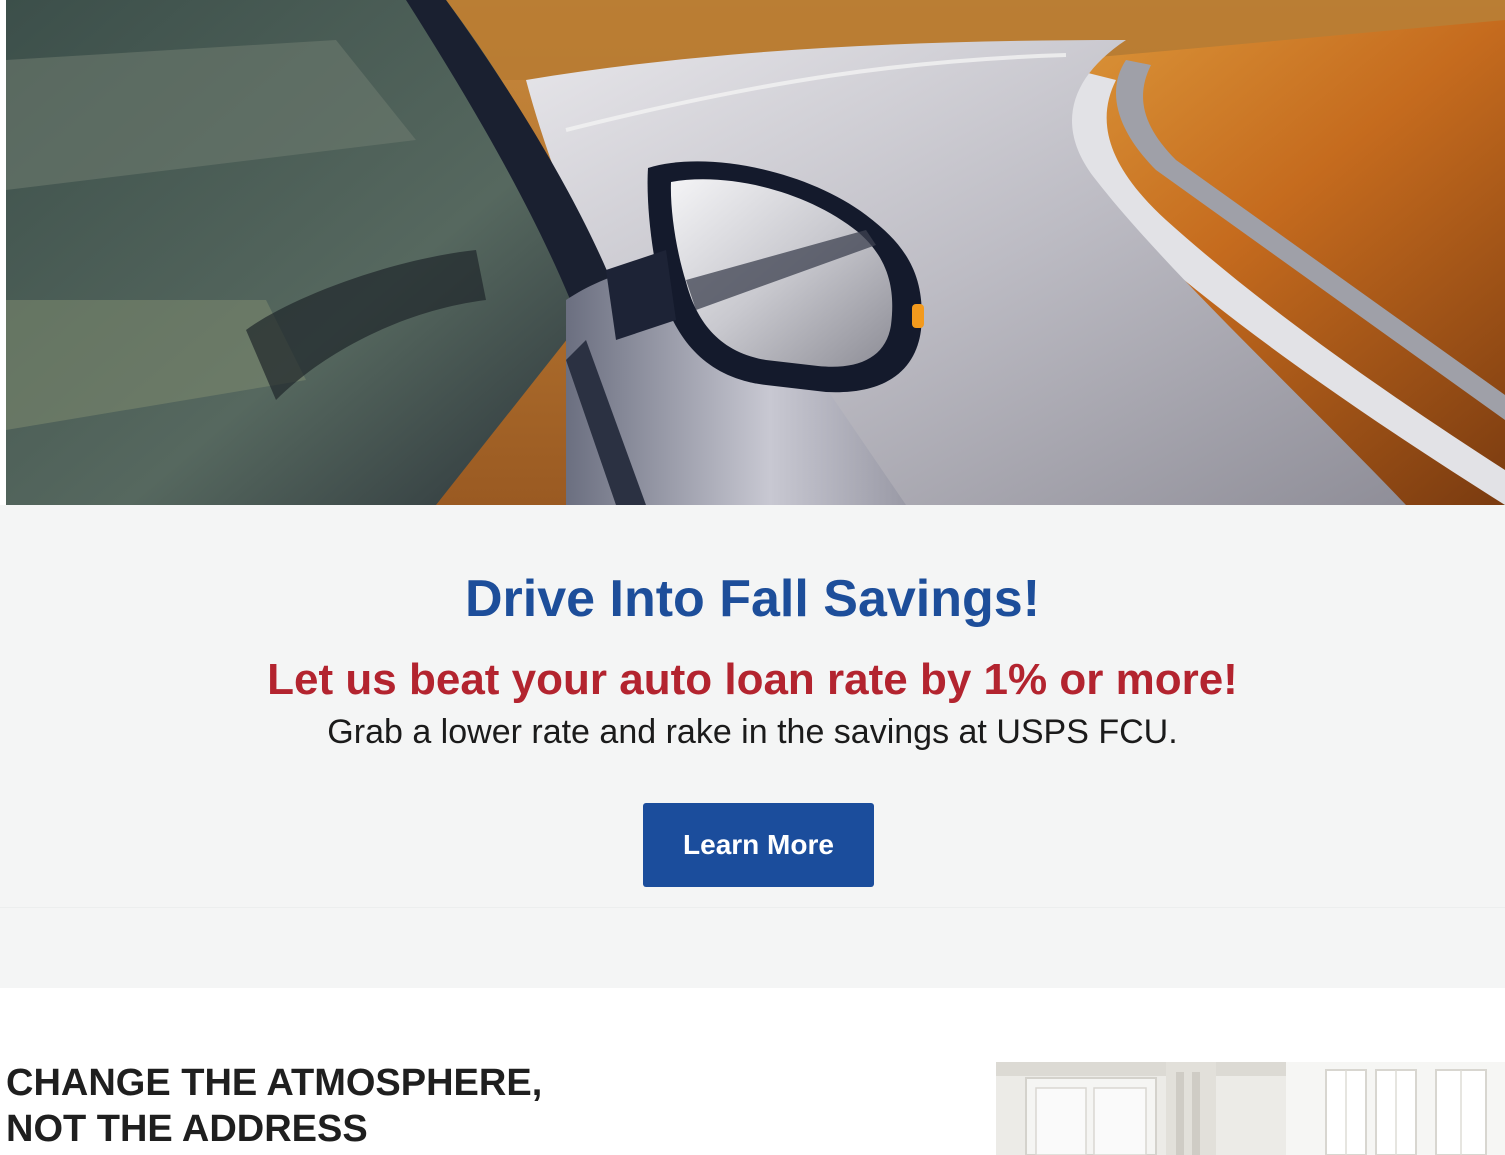 The height and width of the screenshot is (1155, 1505). I want to click on section-heading-line-1: CHANGE THE ATMOSPHERE,, so click(274, 1083).